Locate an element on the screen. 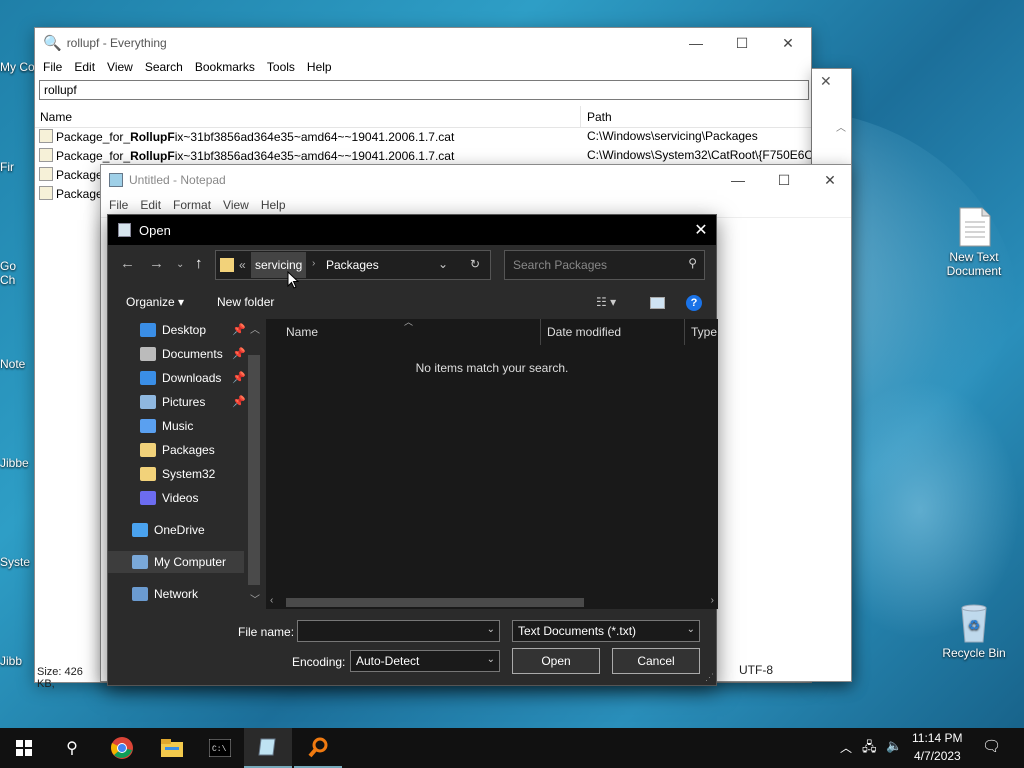 This screenshot has height=768, width=1024. address-bar: « servicing › Packages ⌄ ↻ is located at coordinates (353, 265).